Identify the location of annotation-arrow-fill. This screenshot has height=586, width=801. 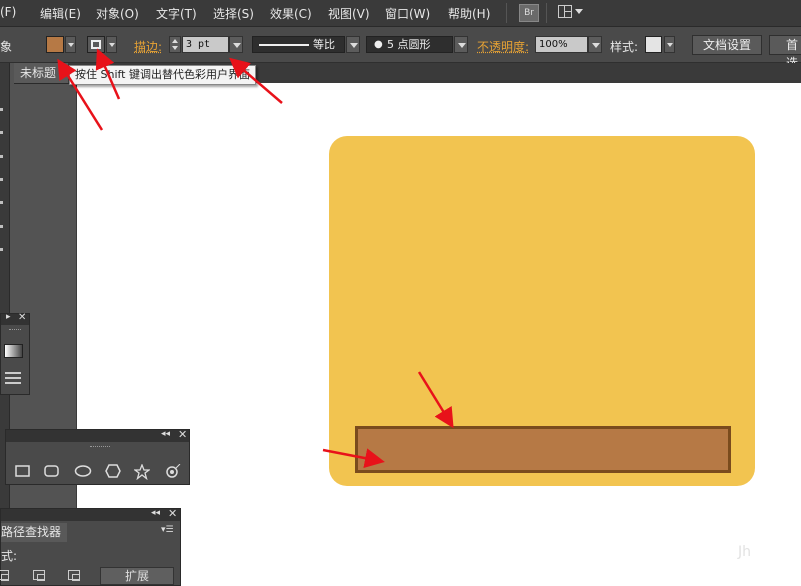
(81, 96).